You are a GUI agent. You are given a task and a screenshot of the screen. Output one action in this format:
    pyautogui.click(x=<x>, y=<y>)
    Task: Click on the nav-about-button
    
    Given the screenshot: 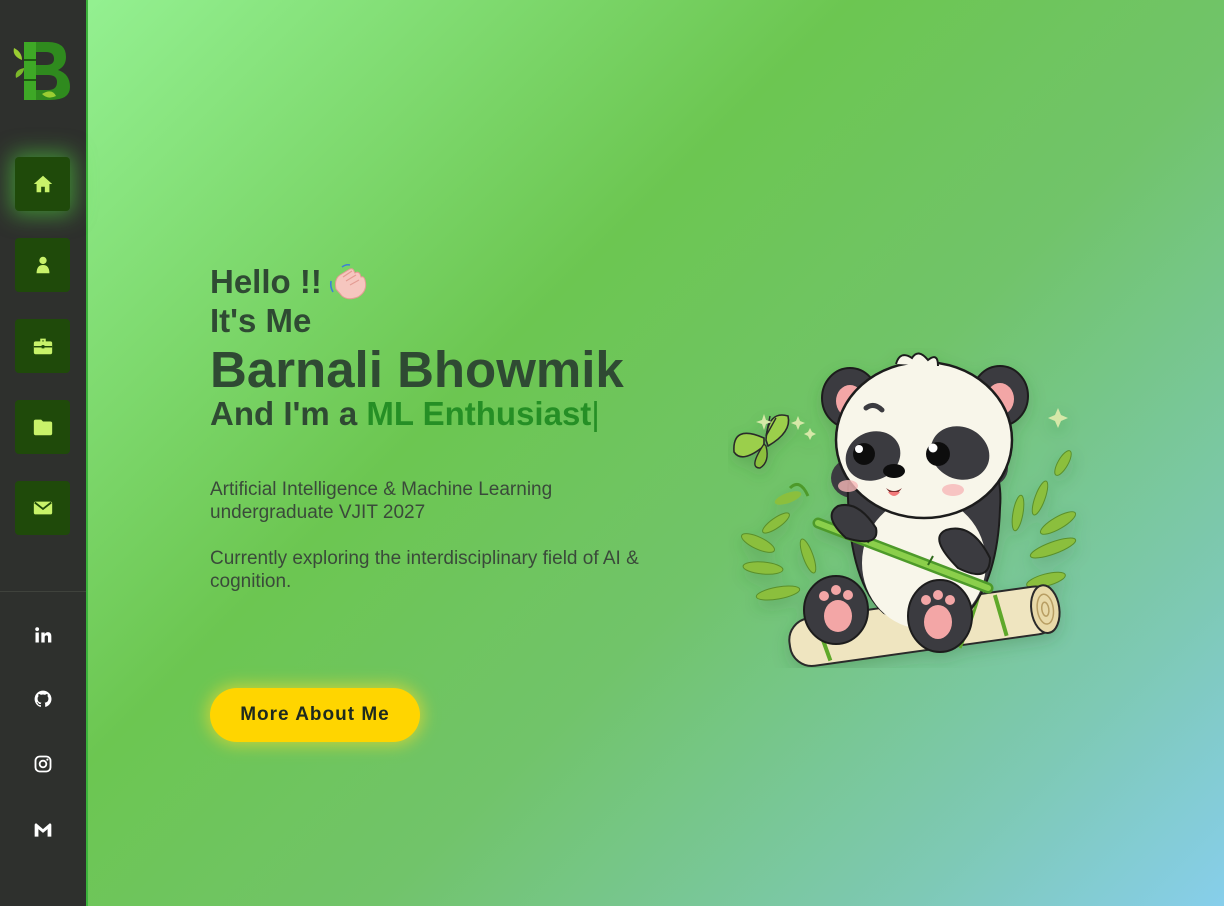 What is the action you would take?
    pyautogui.click(x=42, y=265)
    